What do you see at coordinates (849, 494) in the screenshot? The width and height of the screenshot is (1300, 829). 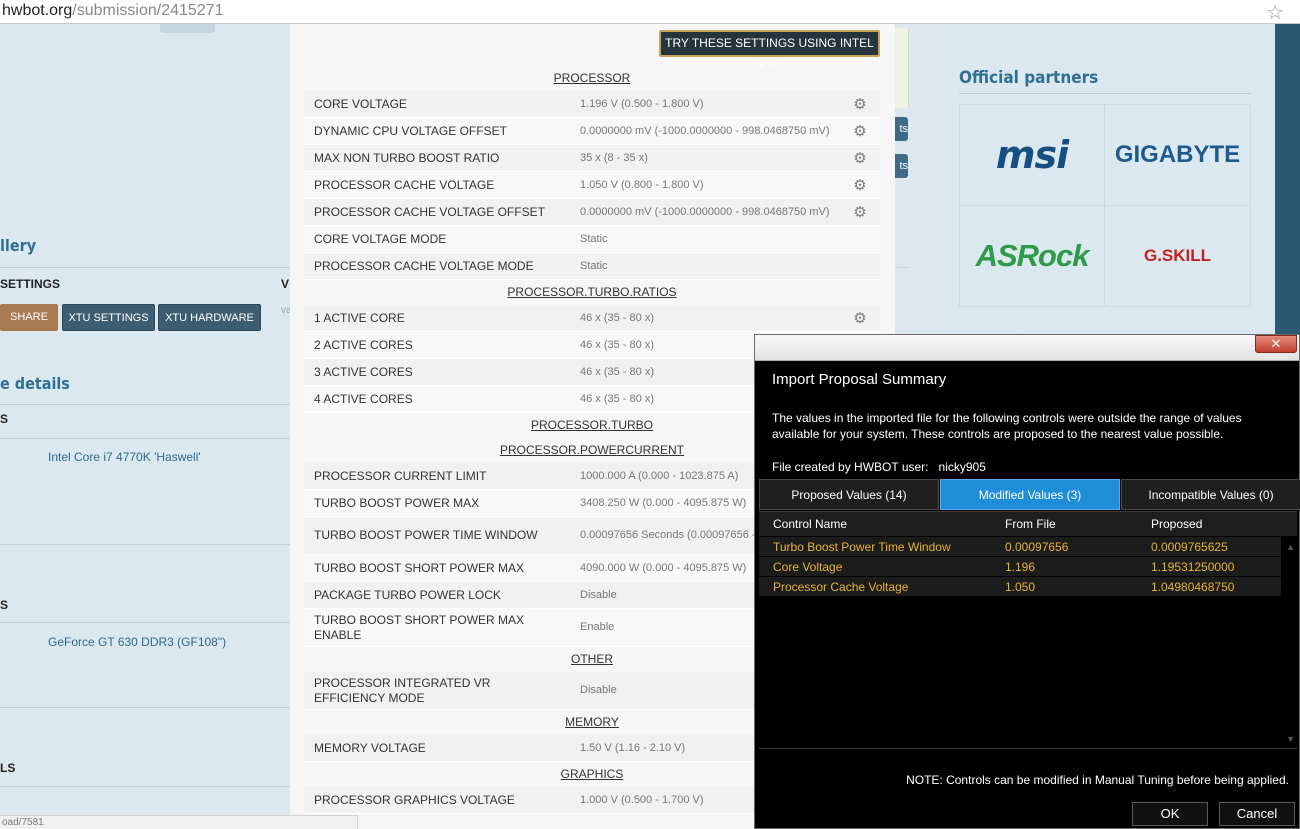 I see `tab-proposed-values: Proposed Values (14)` at bounding box center [849, 494].